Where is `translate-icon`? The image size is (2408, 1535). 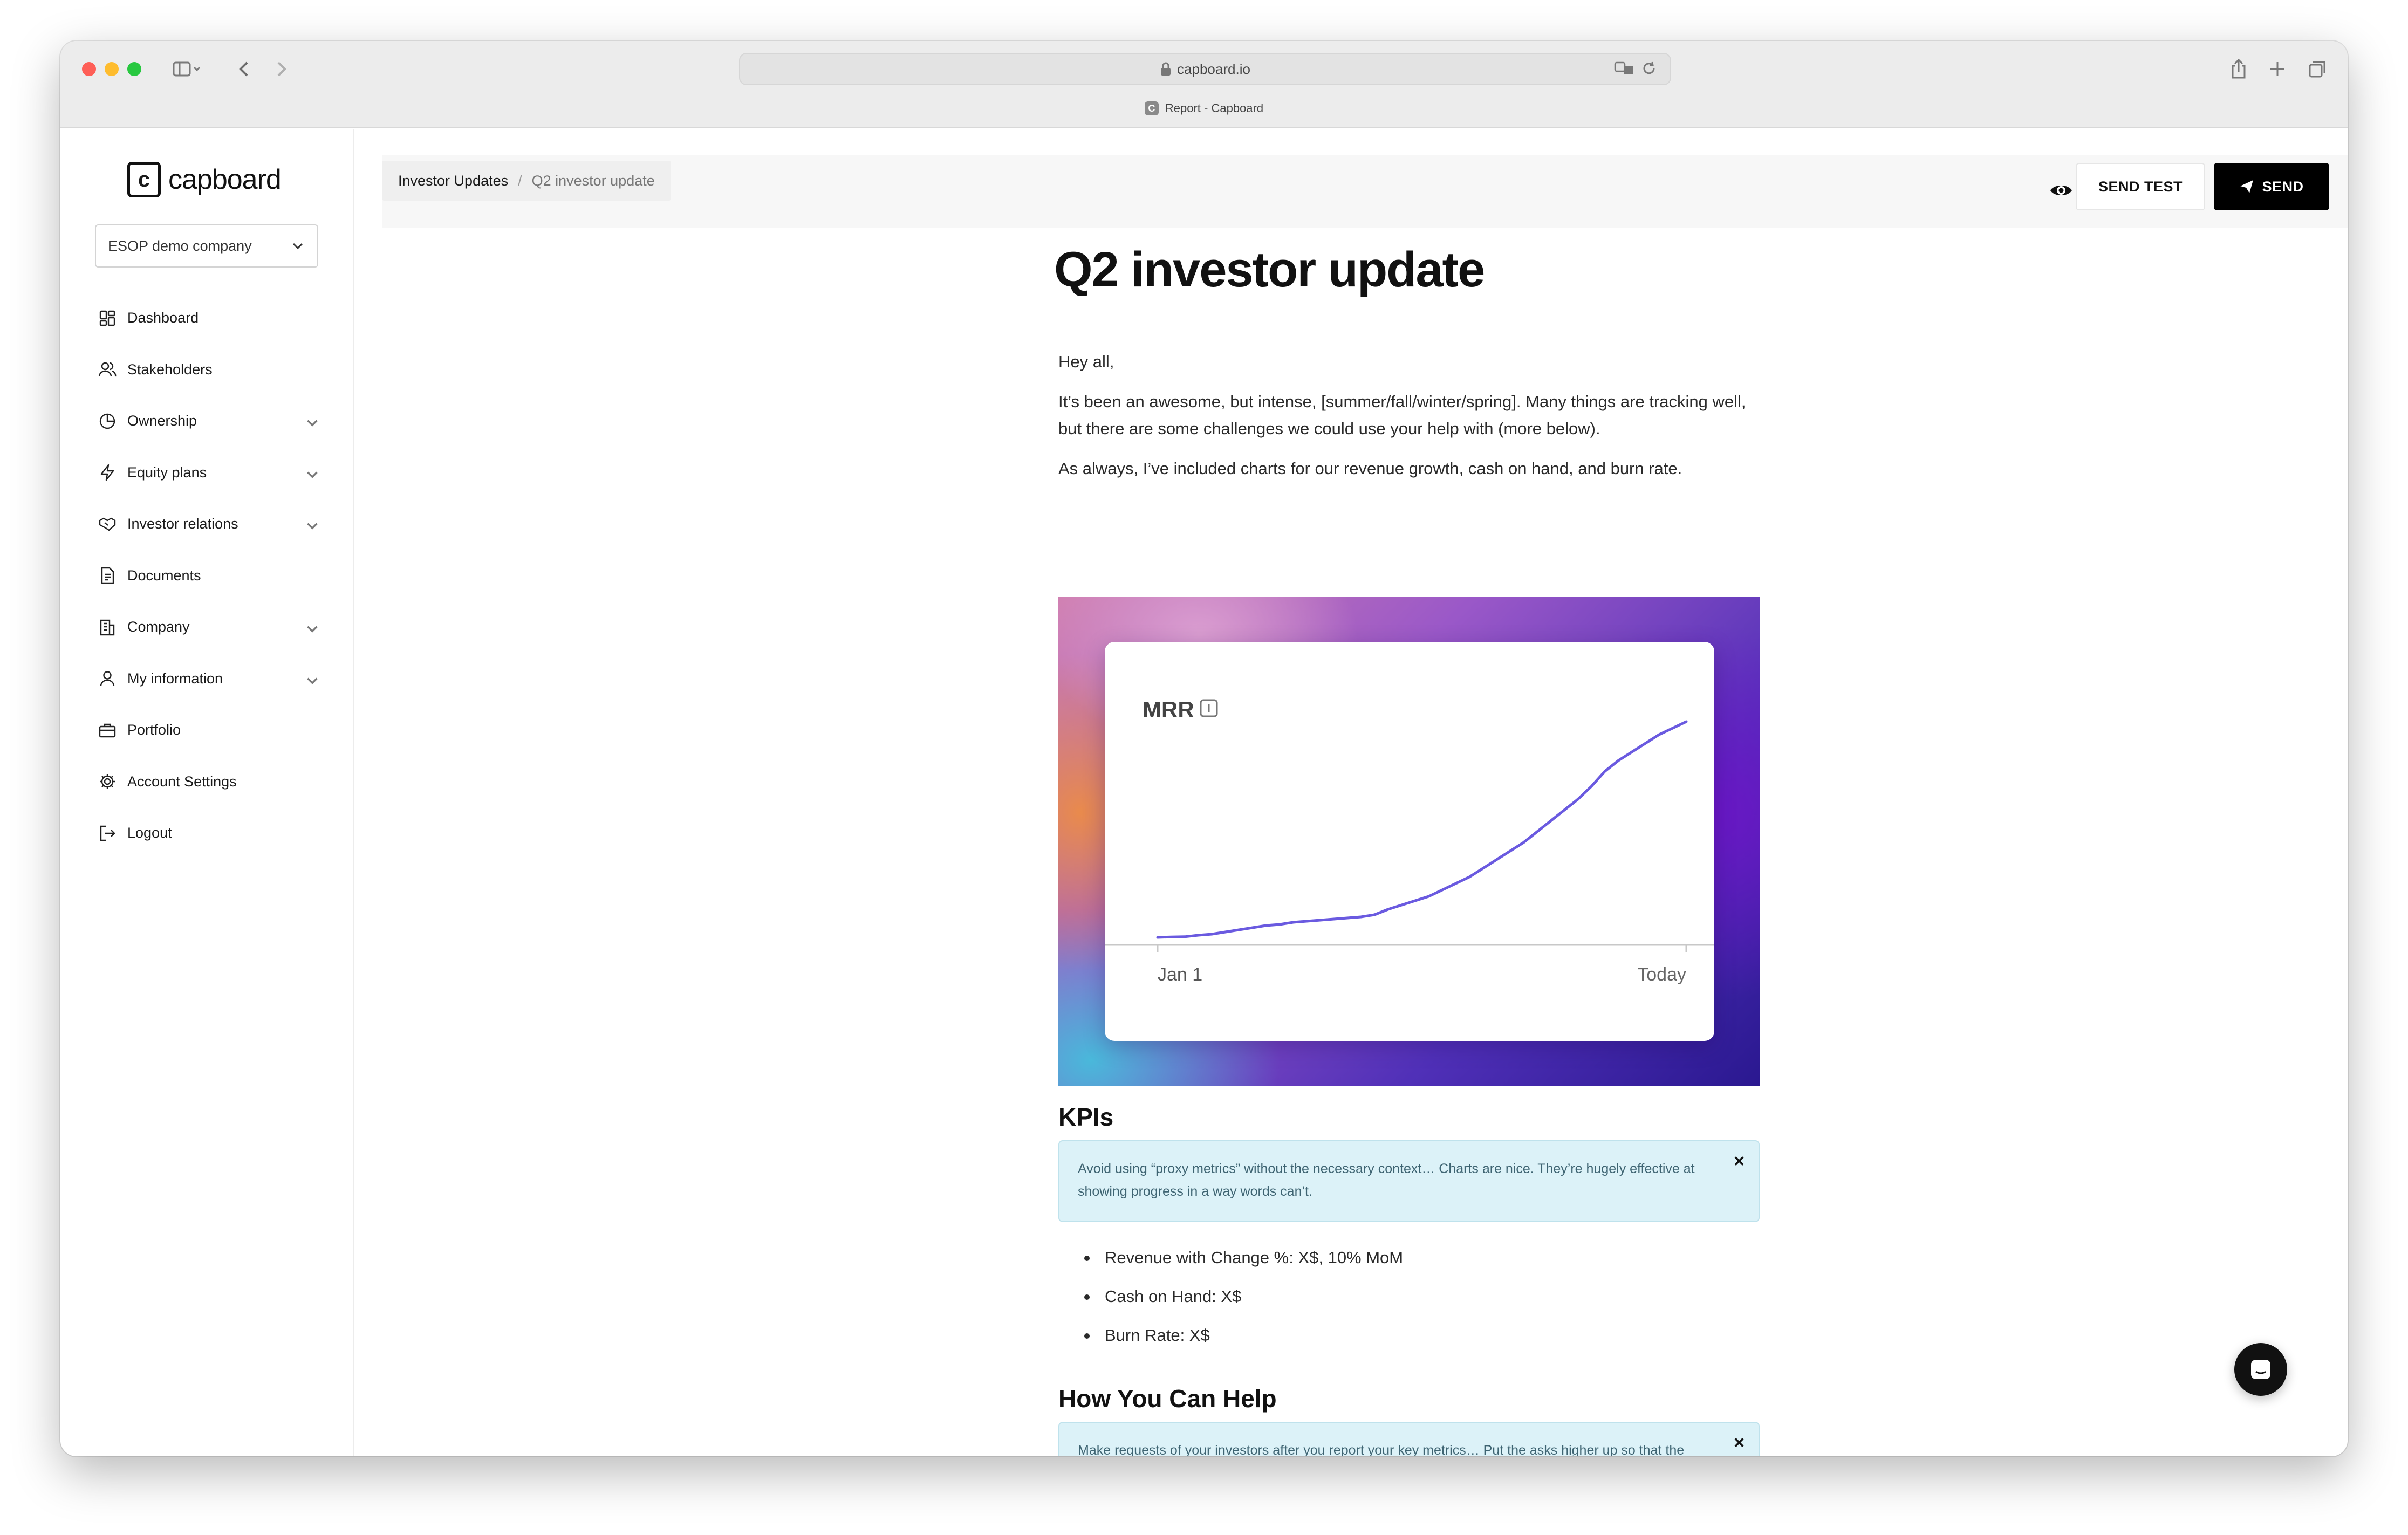
translate-icon is located at coordinates (1625, 68).